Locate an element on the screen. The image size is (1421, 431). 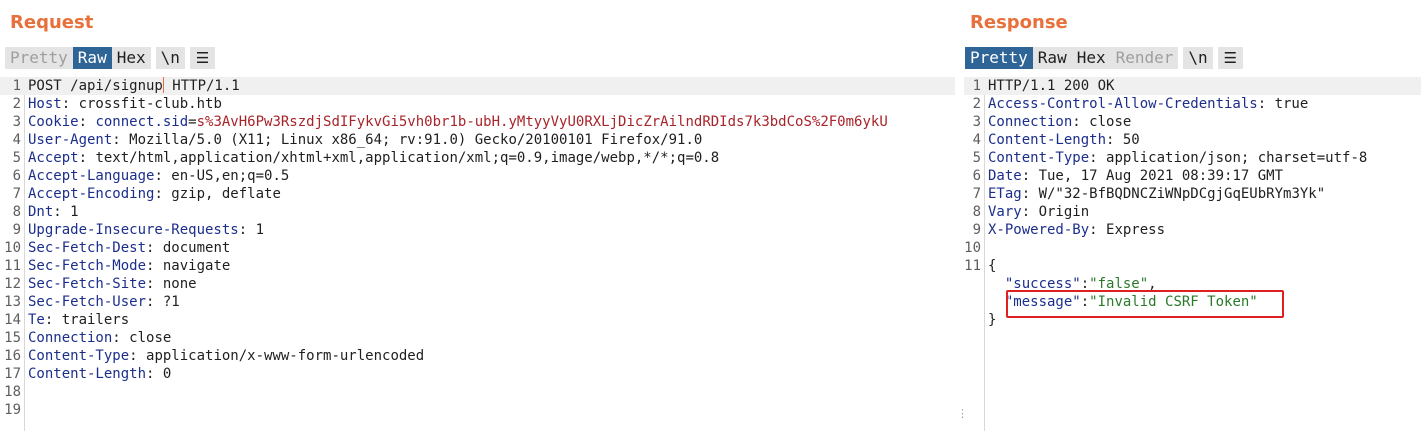
request-line: 10 Sec-Fetch-Dest: document is located at coordinates (477, 248).